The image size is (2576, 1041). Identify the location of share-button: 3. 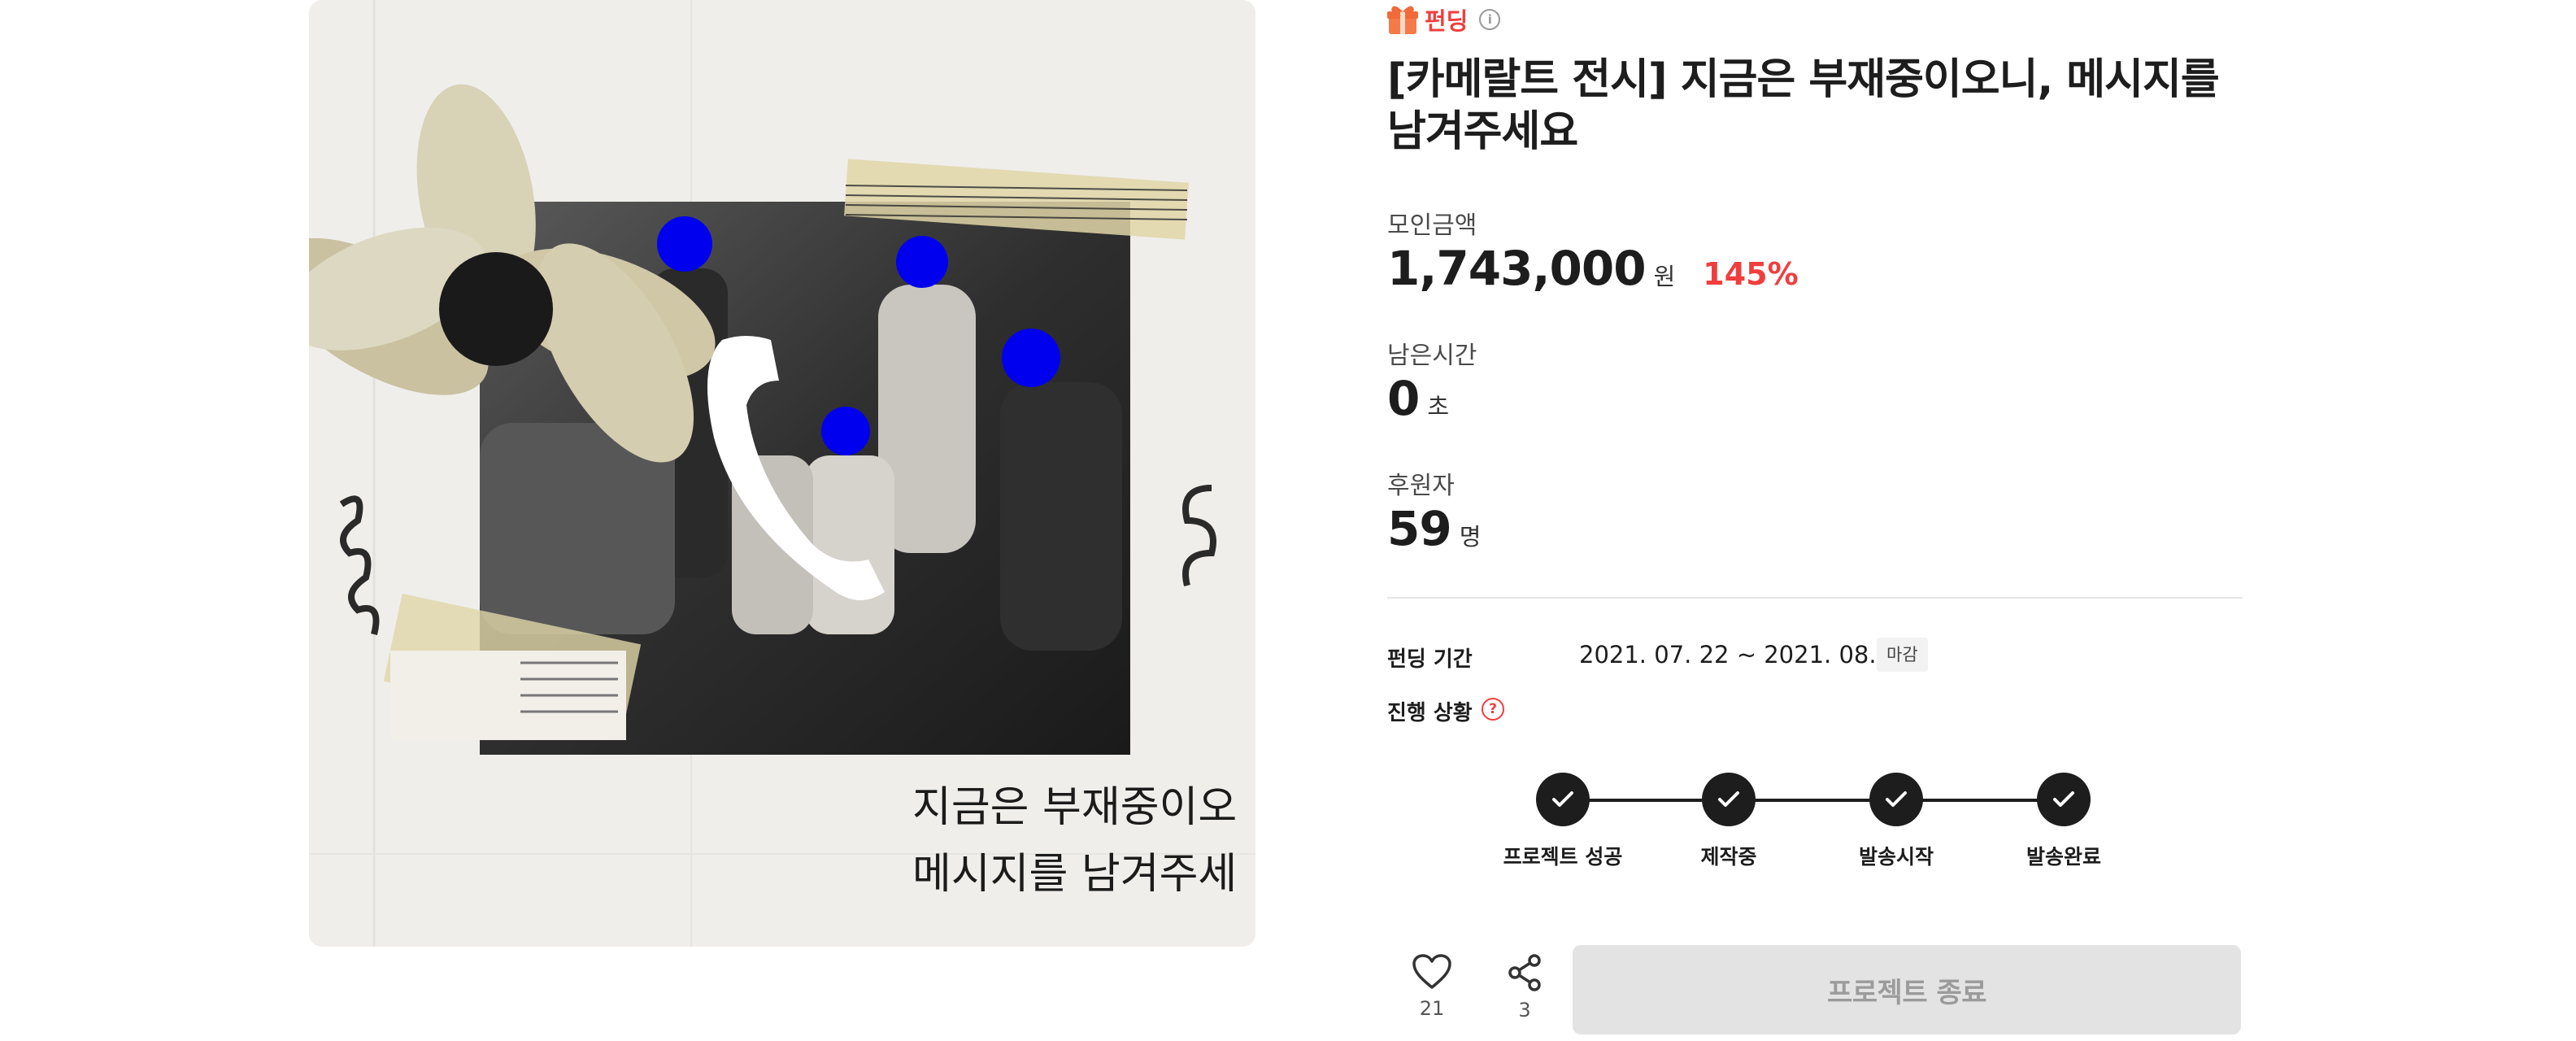
(1524, 987).